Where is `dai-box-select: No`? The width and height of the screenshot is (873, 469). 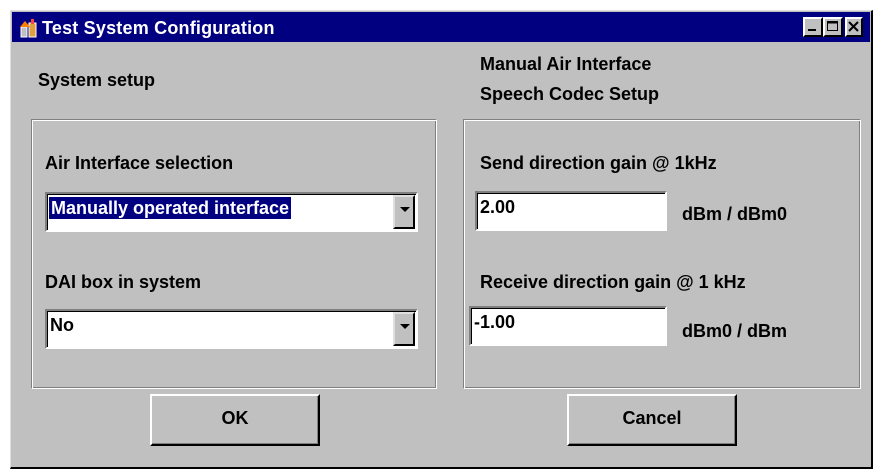
dai-box-select: No is located at coordinates (231, 329).